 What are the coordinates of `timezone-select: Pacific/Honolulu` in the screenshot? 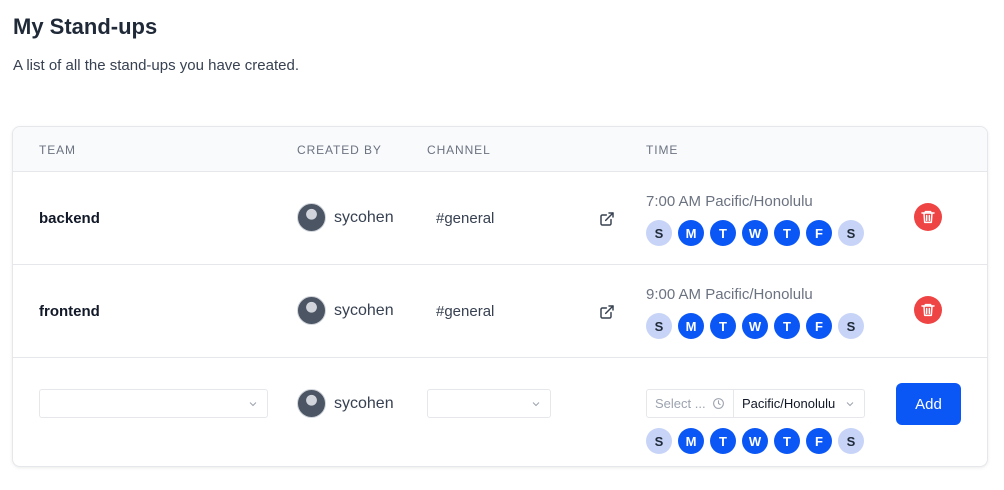 It's located at (799, 403).